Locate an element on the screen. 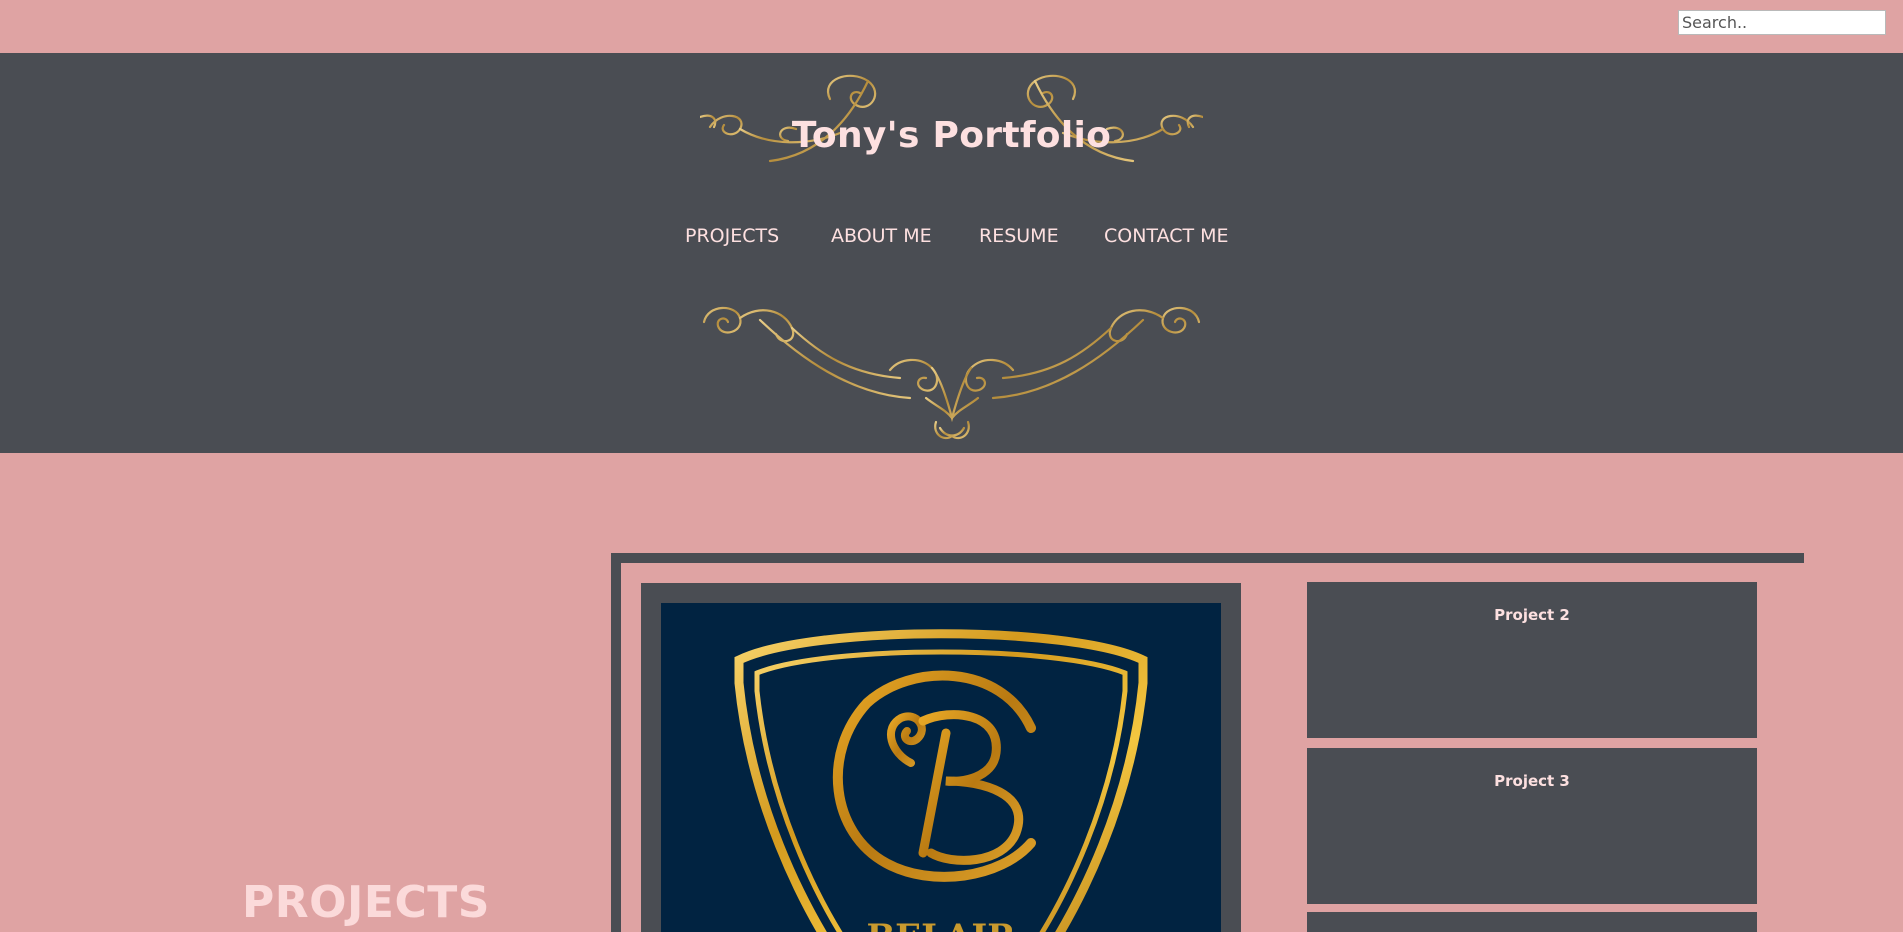  flourish-bottom-icon is located at coordinates (951, 373).